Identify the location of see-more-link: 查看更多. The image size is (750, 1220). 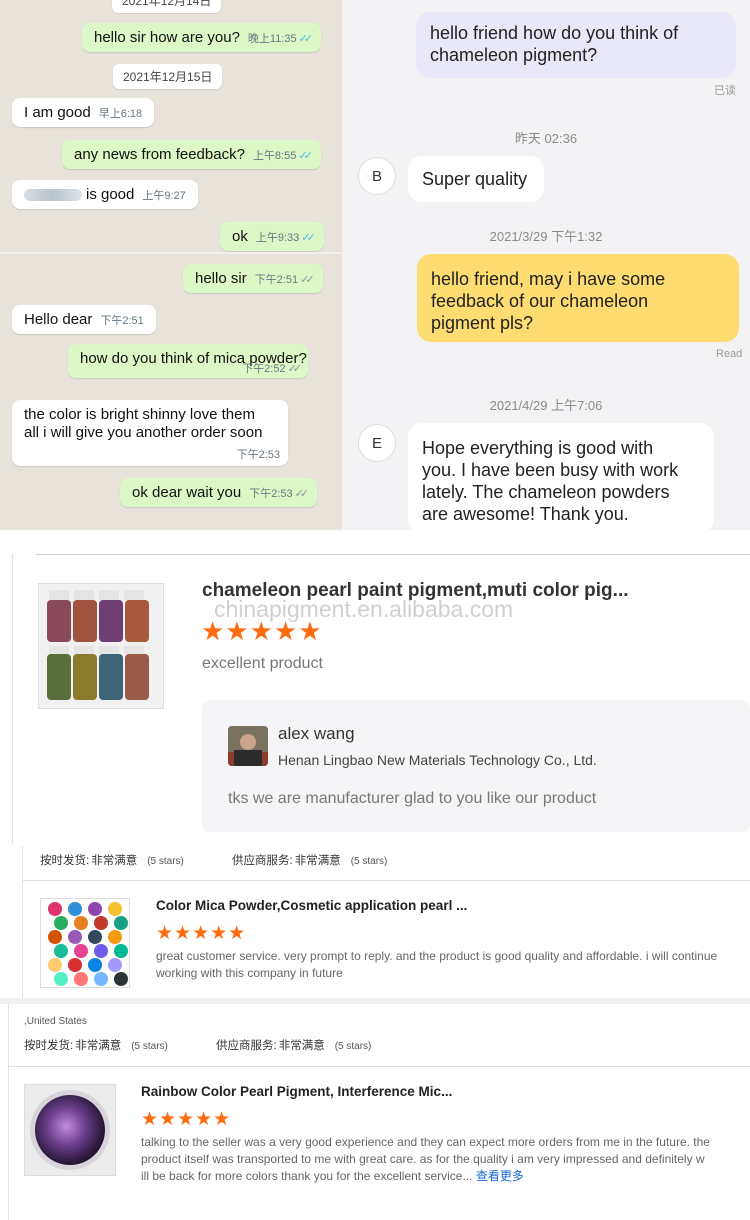
(500, 1176).